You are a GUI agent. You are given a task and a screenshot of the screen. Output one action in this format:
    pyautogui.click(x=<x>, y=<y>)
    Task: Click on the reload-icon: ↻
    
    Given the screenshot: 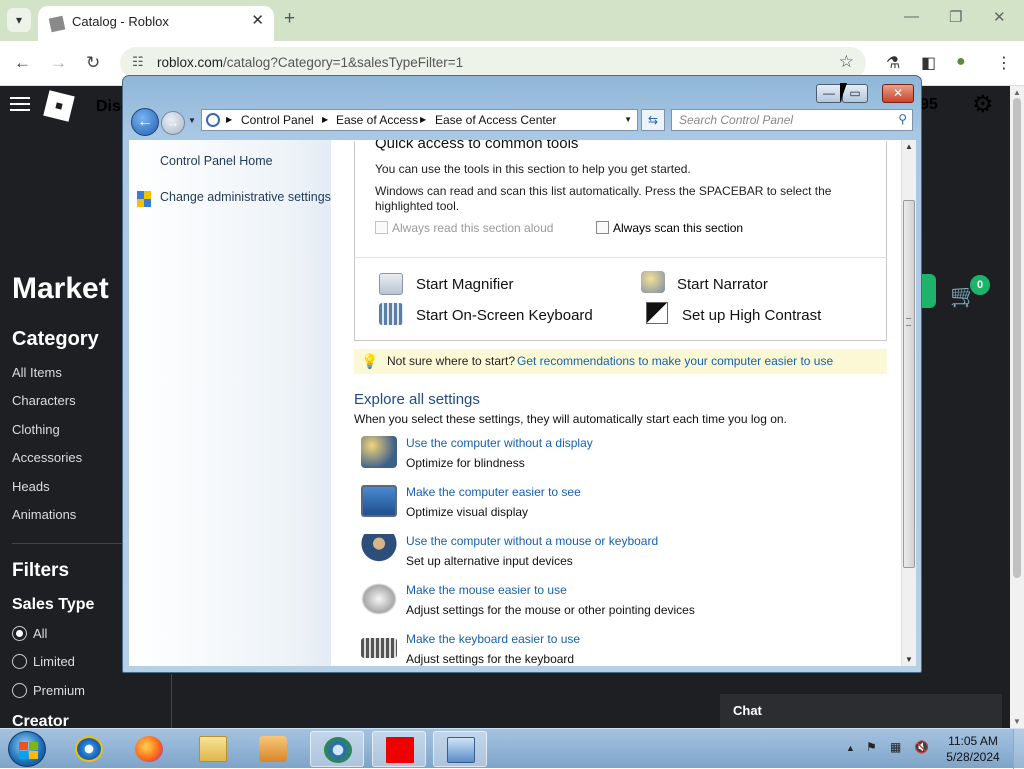 What is the action you would take?
    pyautogui.click(x=93, y=63)
    